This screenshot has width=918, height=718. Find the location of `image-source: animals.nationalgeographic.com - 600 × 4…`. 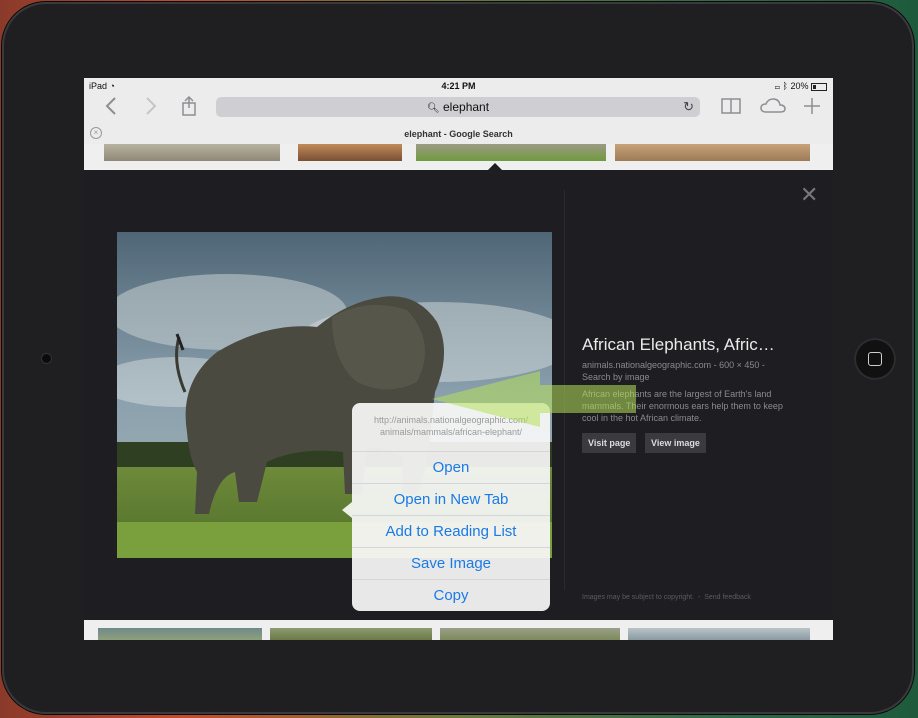

image-source: animals.nationalgeographic.com - 600 × 4… is located at coordinates (673, 365).